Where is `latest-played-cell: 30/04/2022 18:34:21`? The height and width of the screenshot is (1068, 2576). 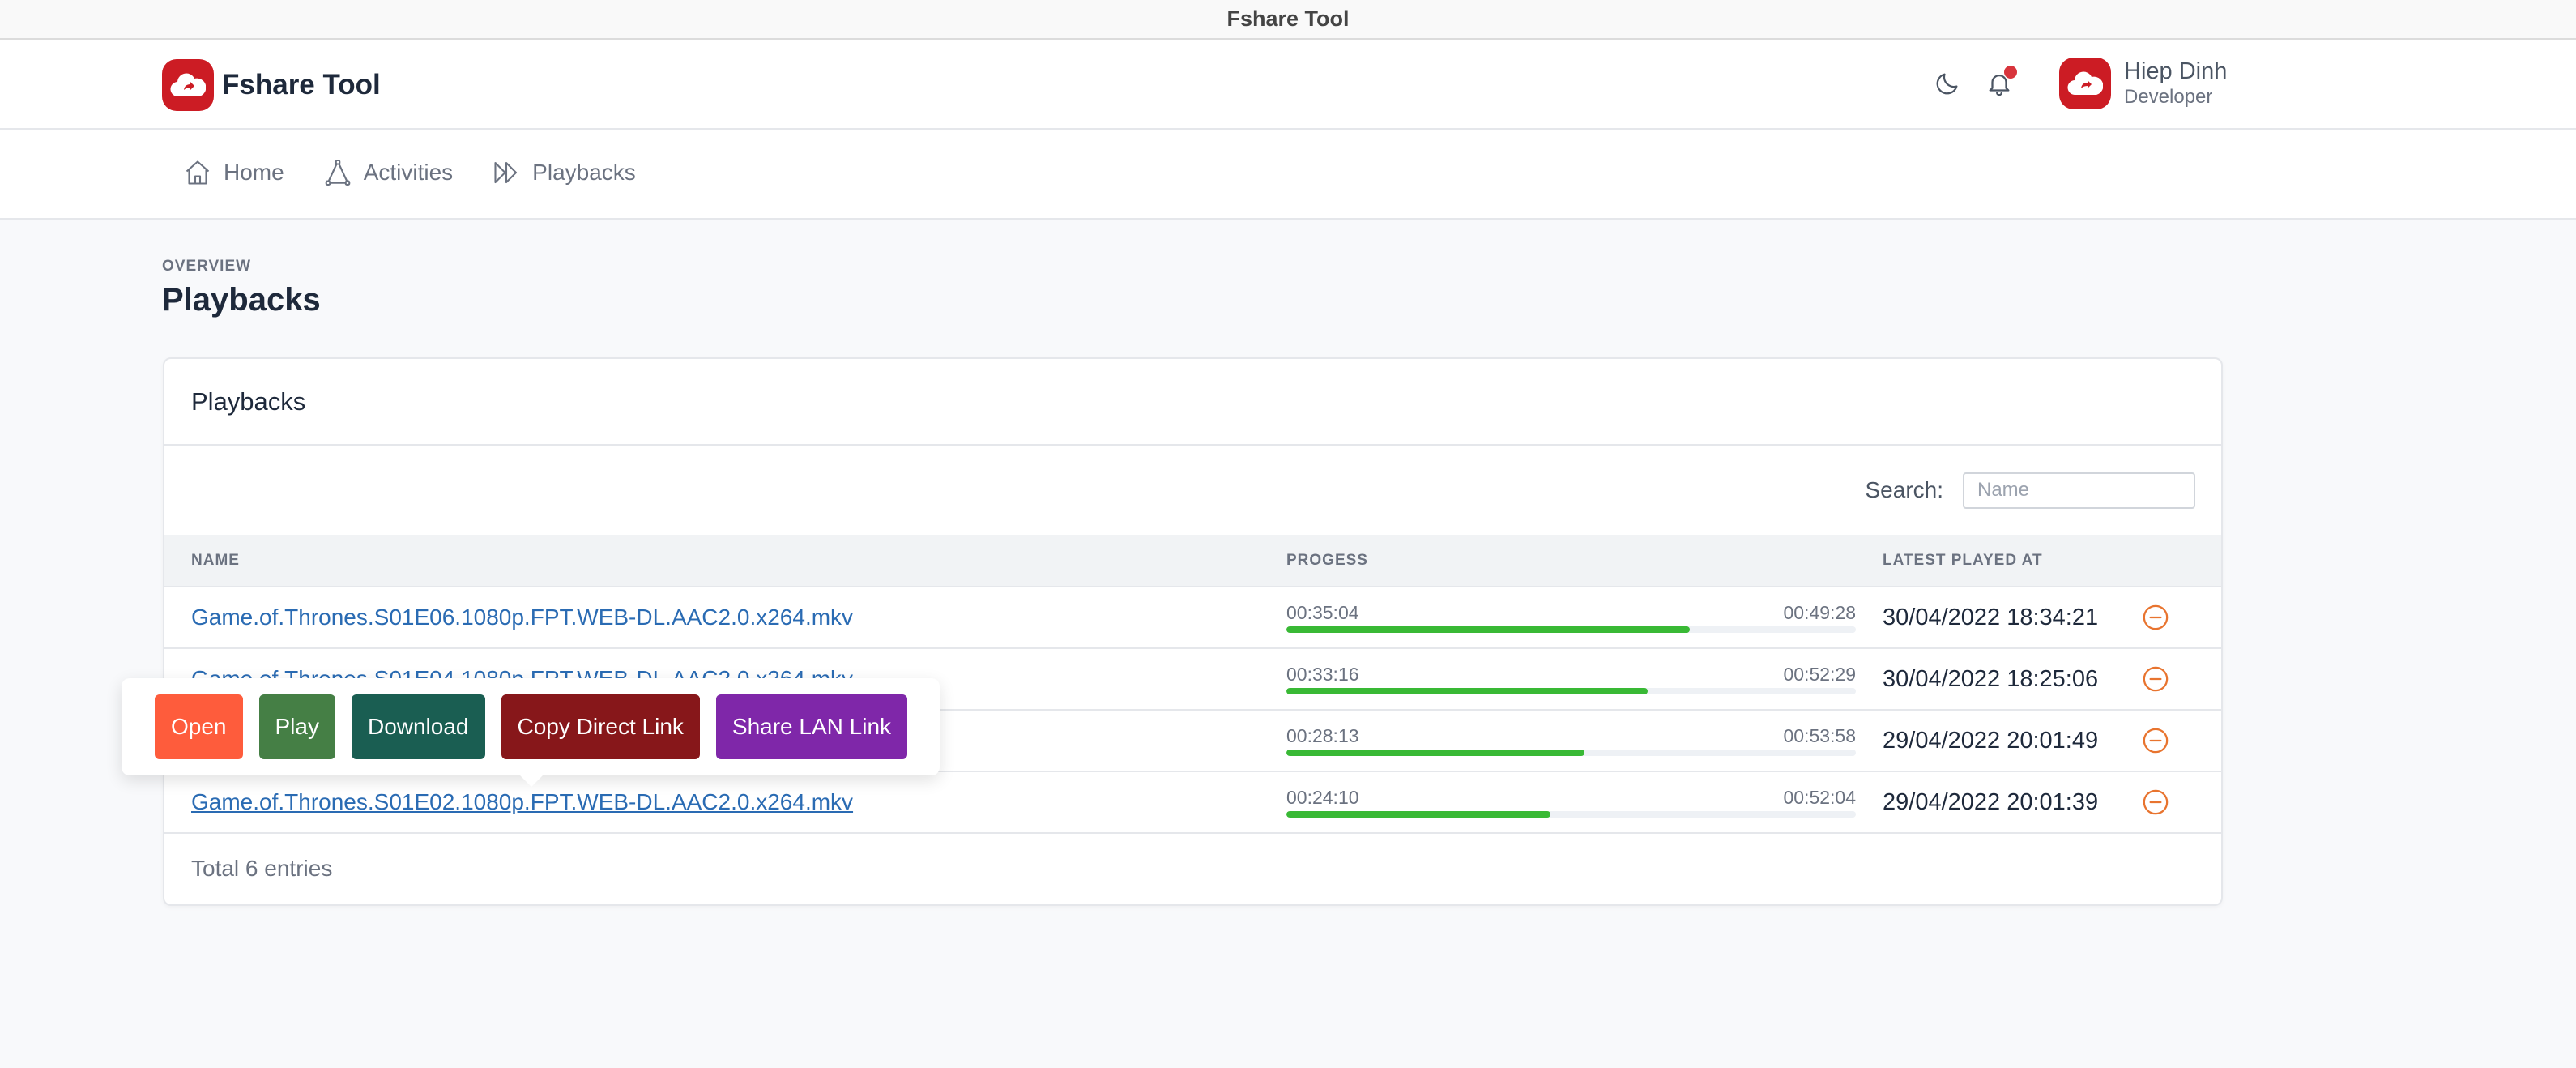 latest-played-cell: 30/04/2022 18:34:21 is located at coordinates (2012, 617).